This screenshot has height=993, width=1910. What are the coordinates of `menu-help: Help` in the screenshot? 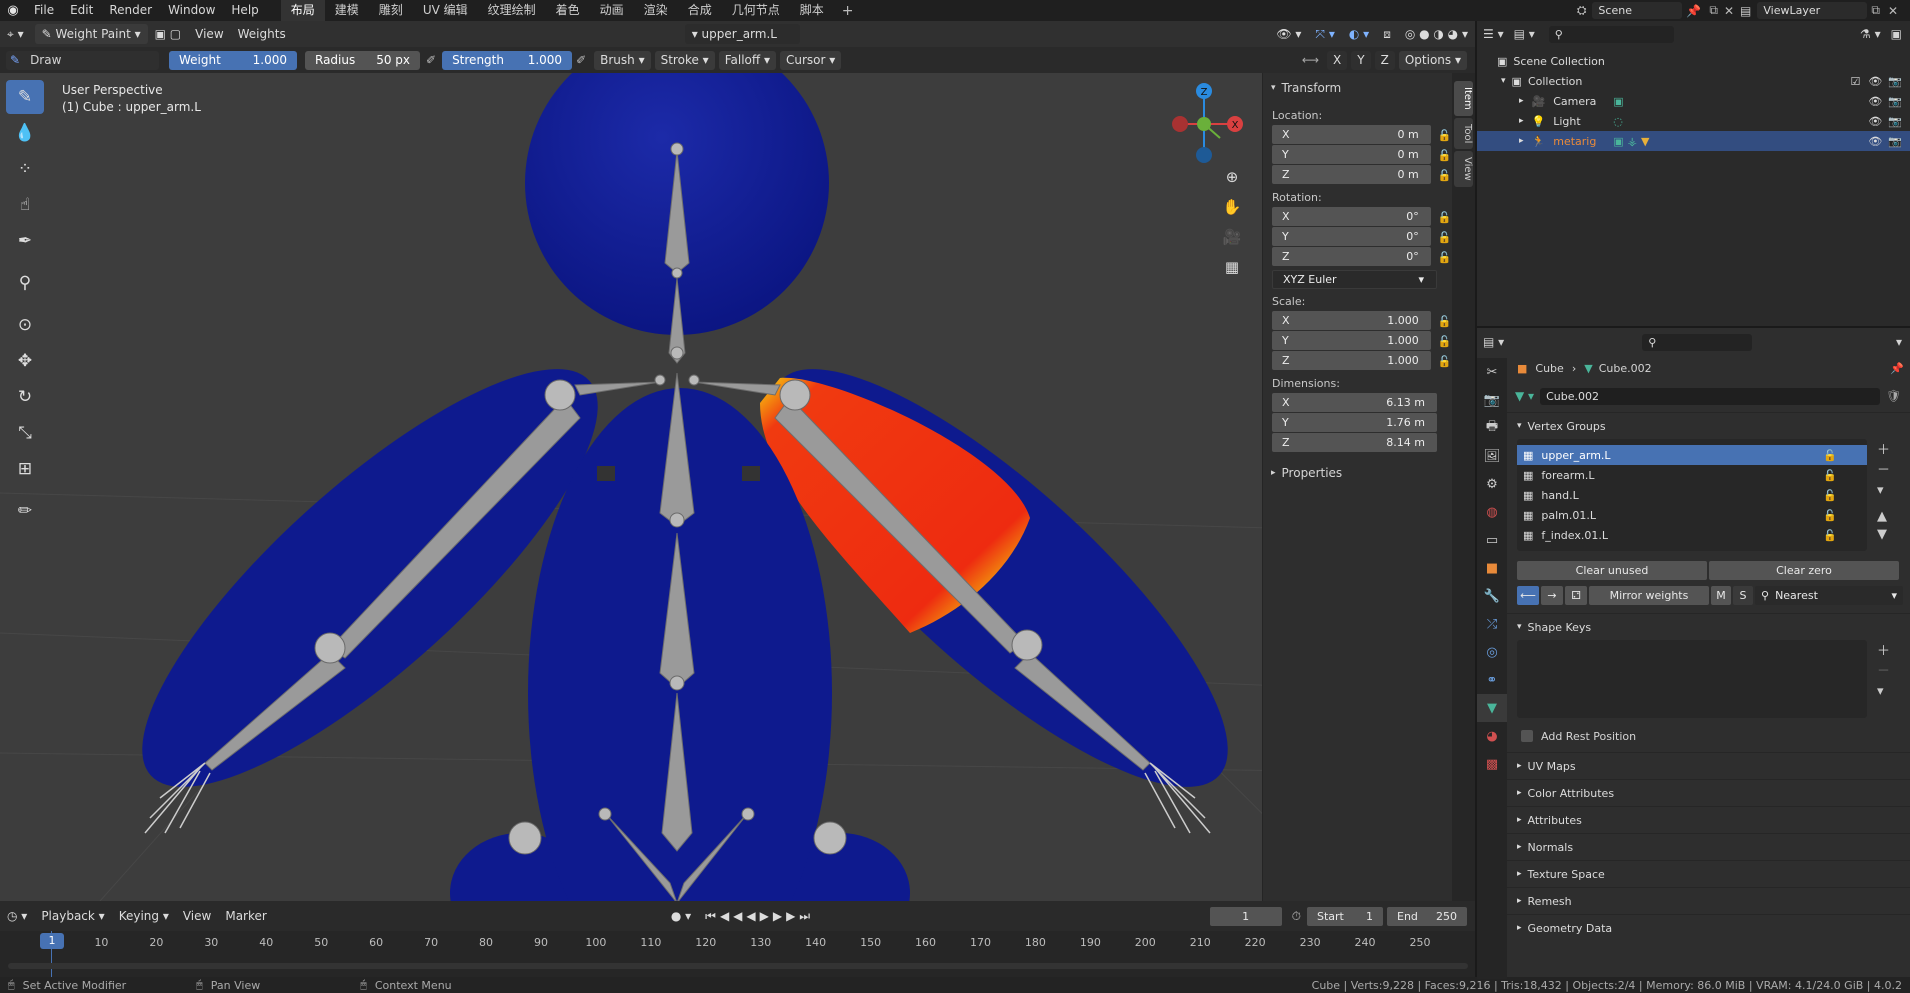 It's located at (244, 10).